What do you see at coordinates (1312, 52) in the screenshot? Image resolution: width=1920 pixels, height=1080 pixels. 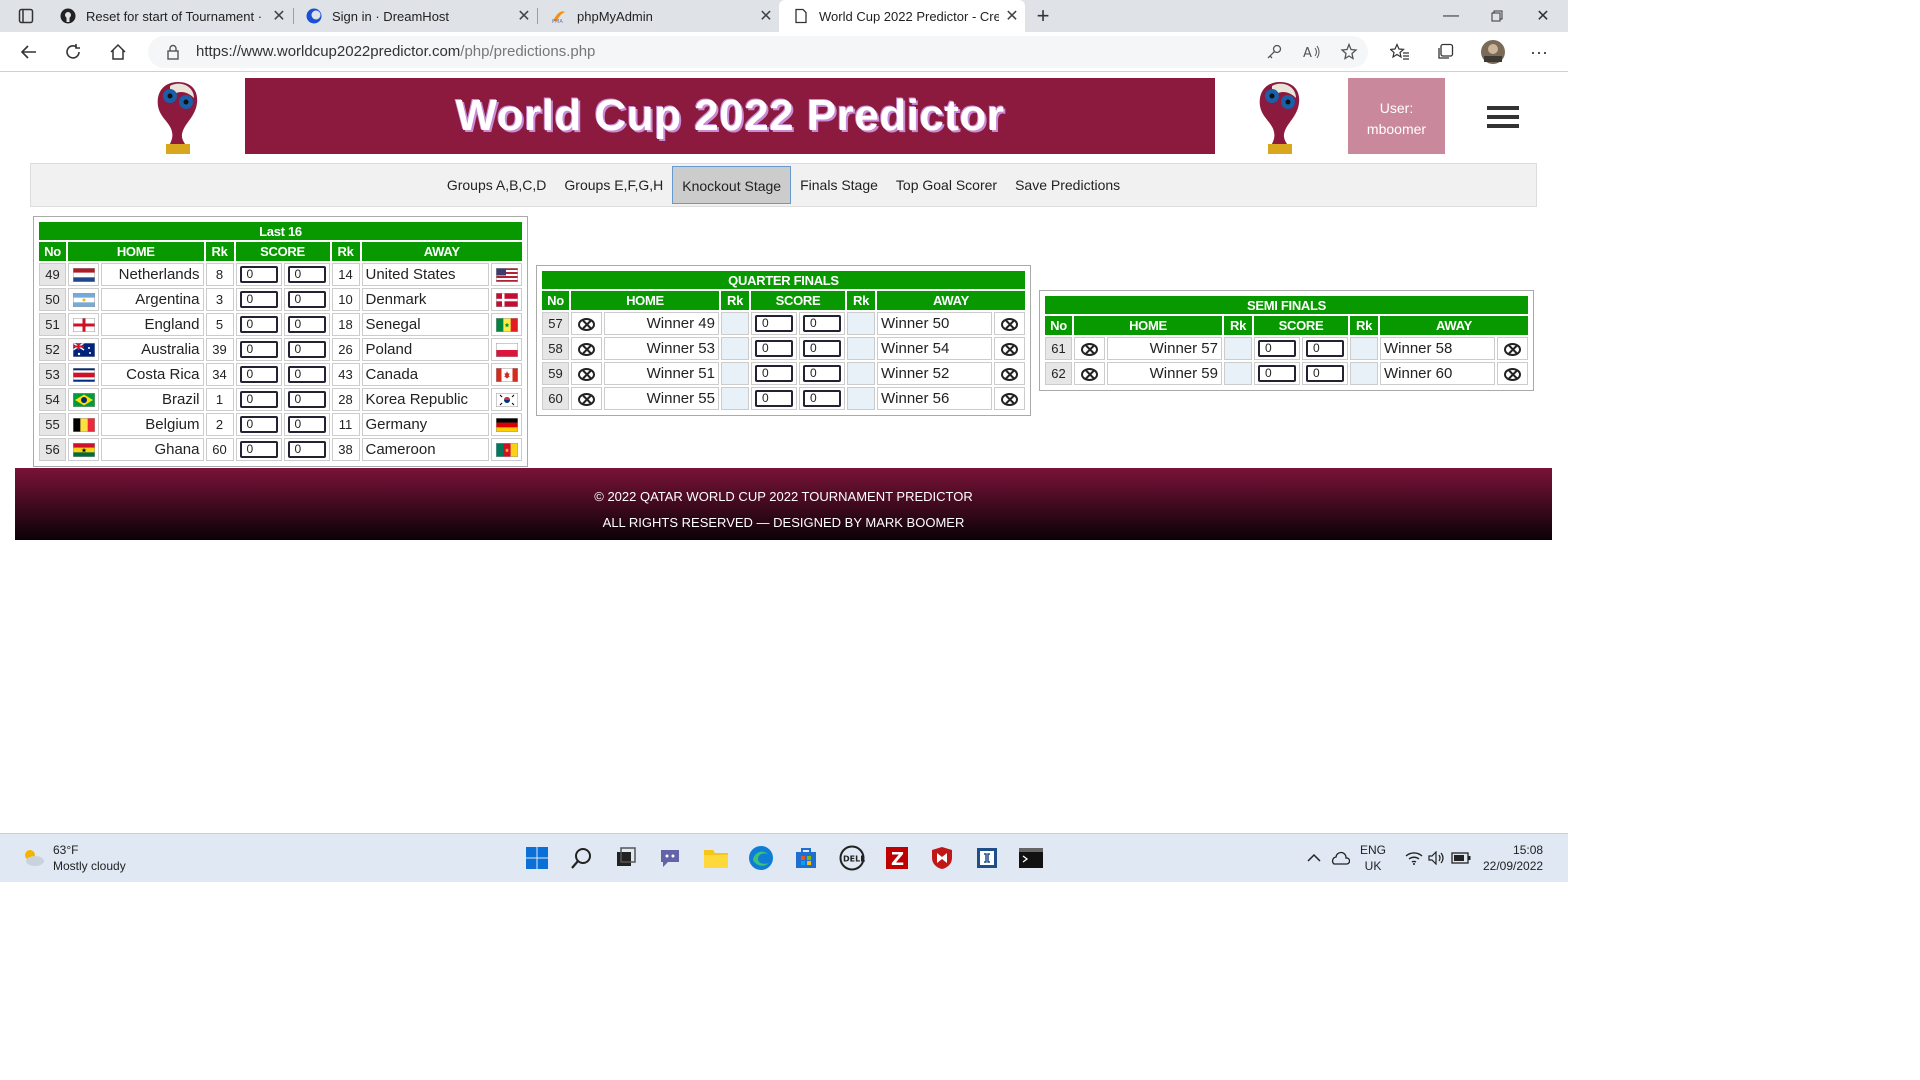 I see `read-aloud-icon: A` at bounding box center [1312, 52].